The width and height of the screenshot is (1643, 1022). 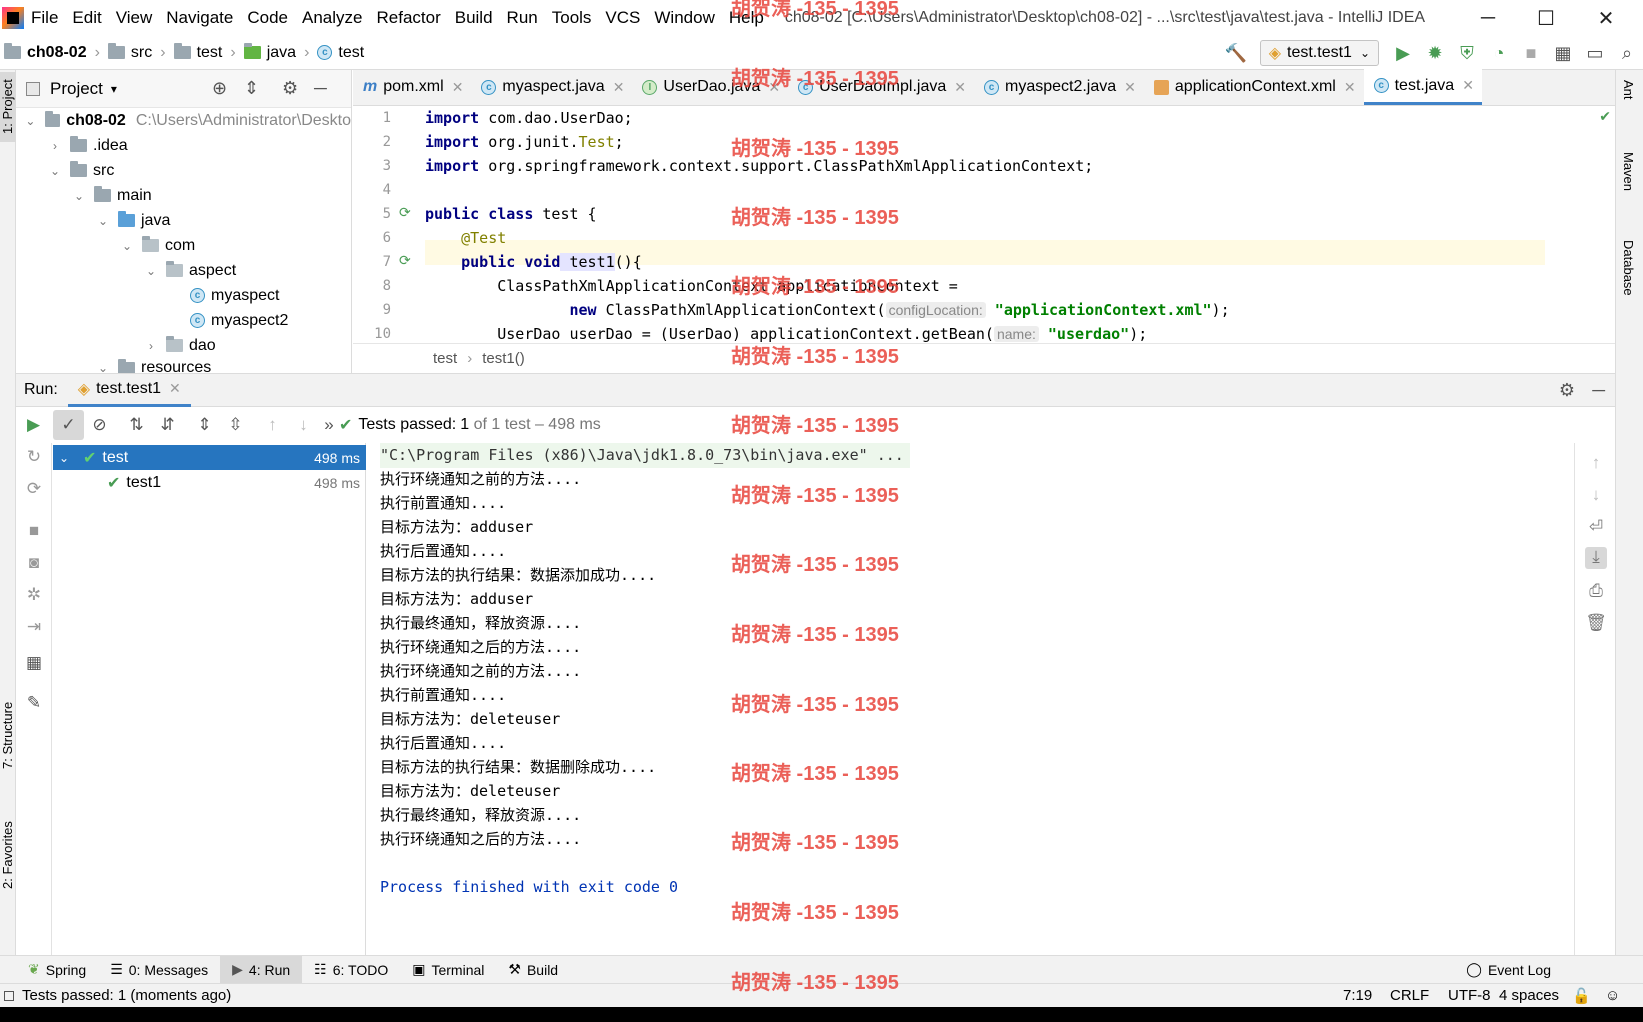 I want to click on tool-tab-todo: ☷ 6: TODO, so click(x=351, y=970).